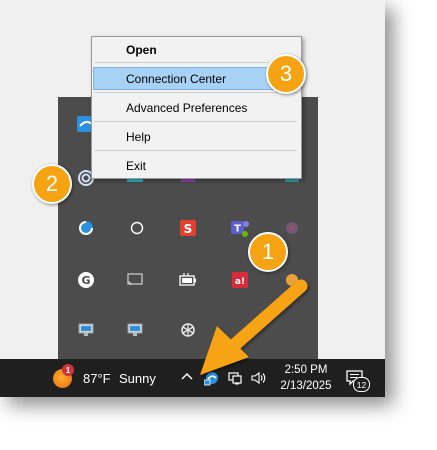 This screenshot has height=450, width=437. I want to click on arrow-shape, so click(254, 327).